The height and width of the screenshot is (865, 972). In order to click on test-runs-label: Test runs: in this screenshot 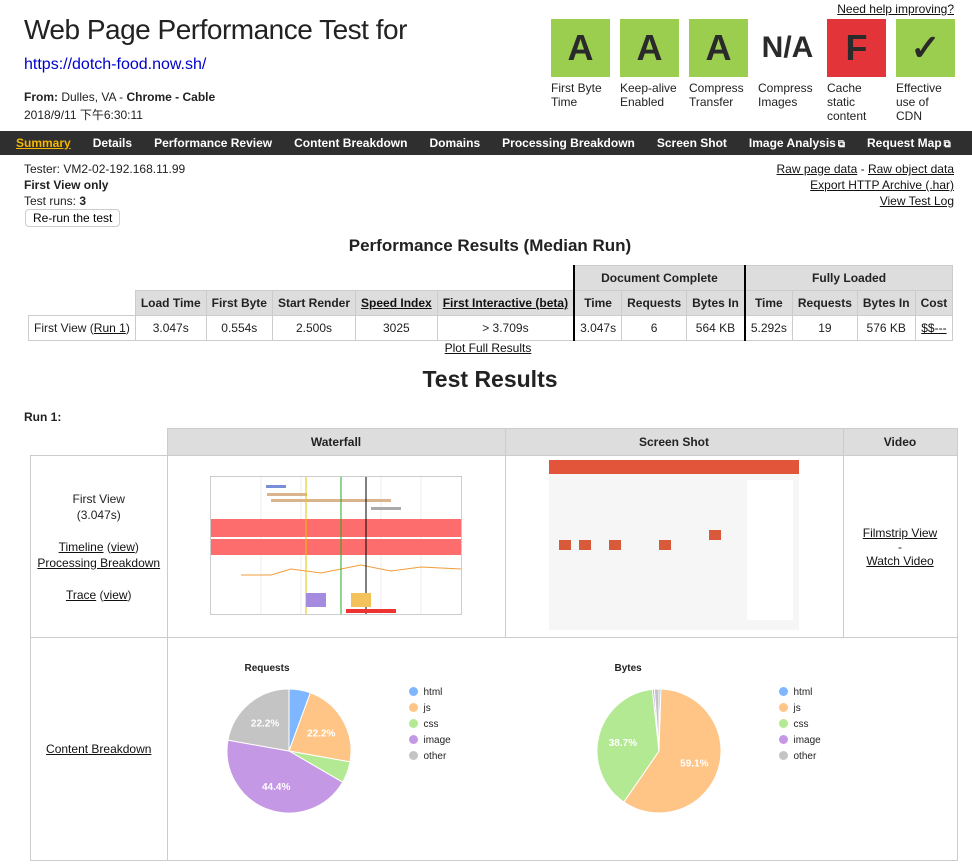, I will do `click(50, 201)`.